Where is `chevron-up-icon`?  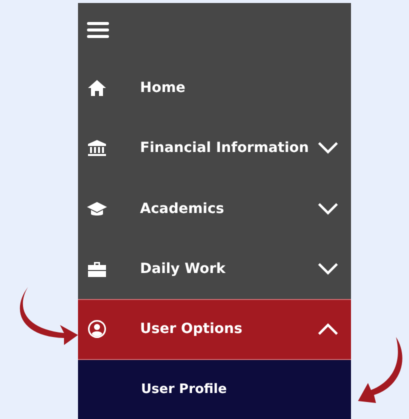
chevron-up-icon is located at coordinates (328, 329).